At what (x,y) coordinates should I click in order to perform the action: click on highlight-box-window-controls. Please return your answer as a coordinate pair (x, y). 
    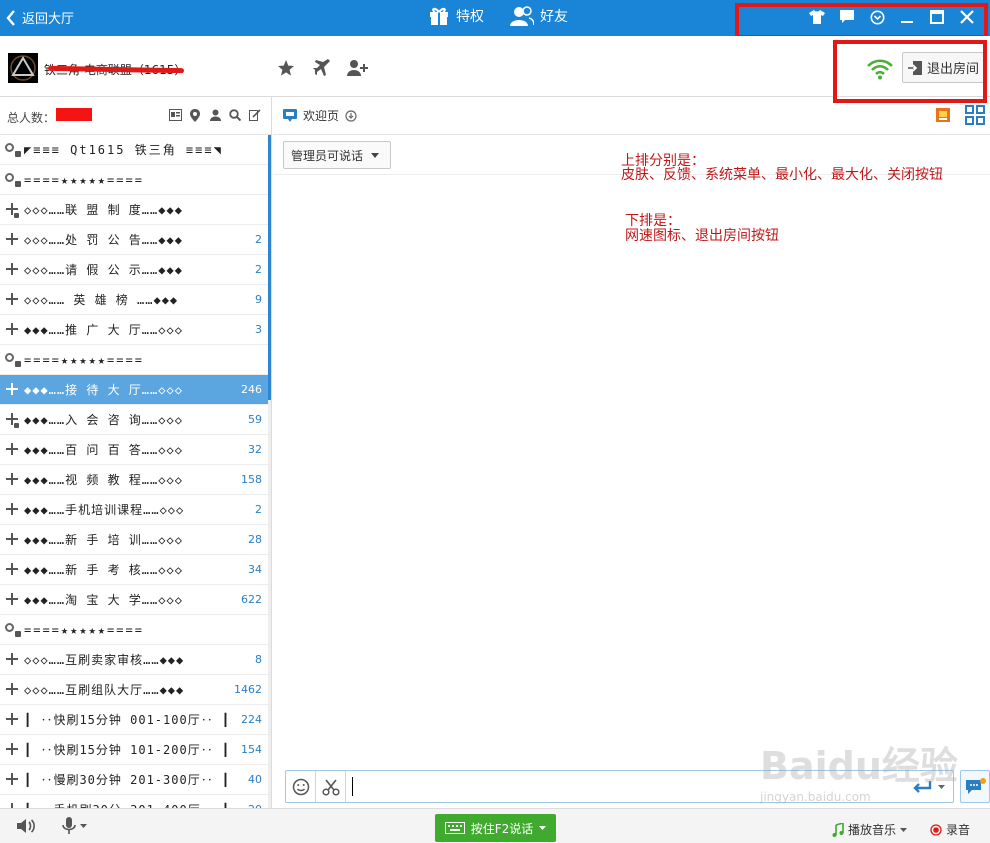
    Looking at the image, I should click on (861, 21).